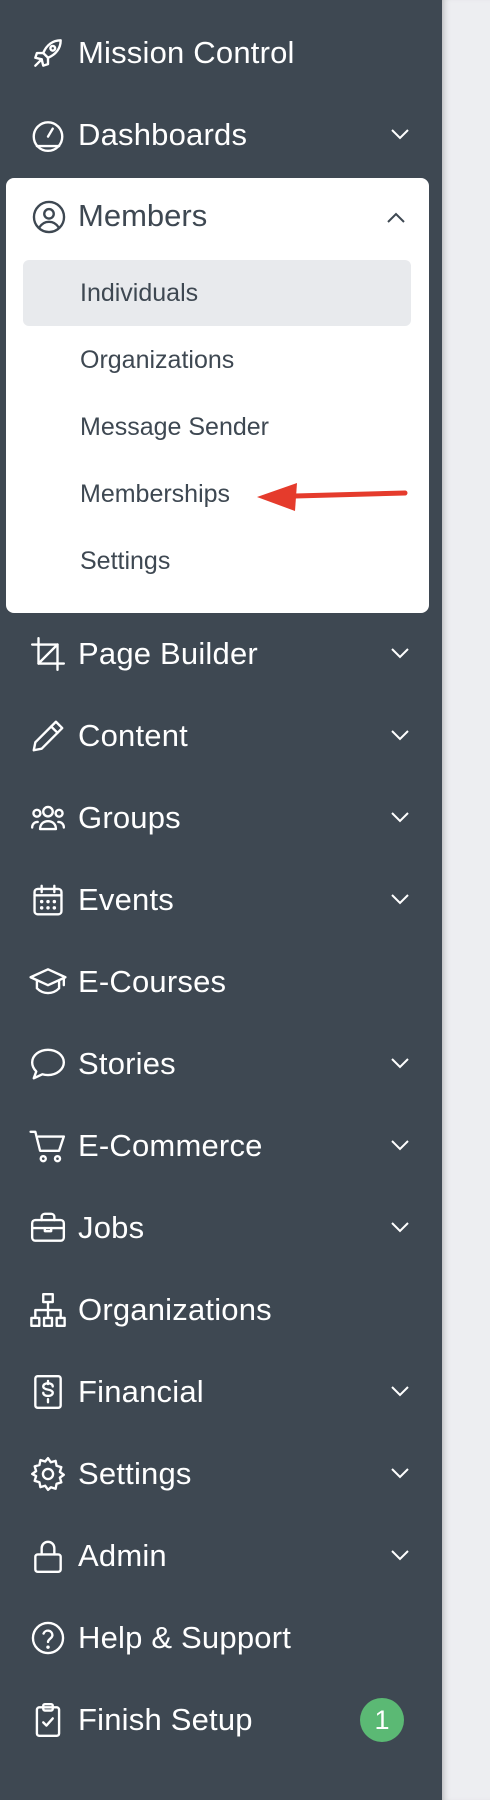 The height and width of the screenshot is (1800, 490). I want to click on clipboard-check-icon, so click(48, 1720).